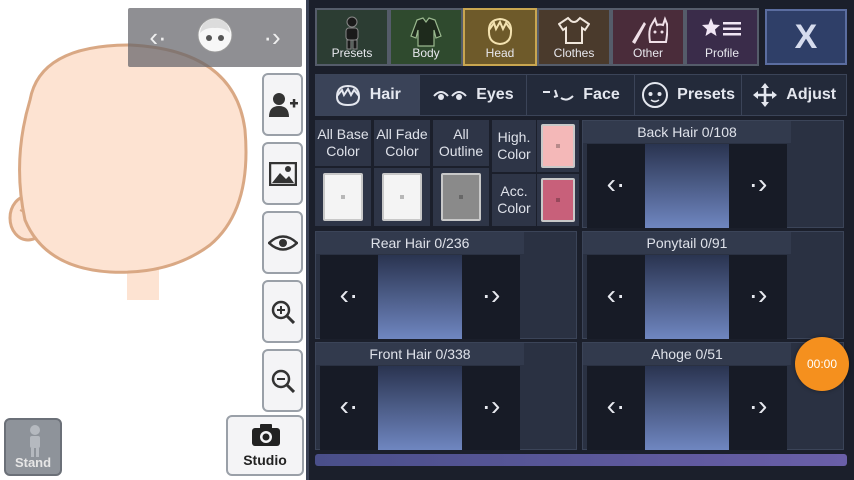 The height and width of the screenshot is (480, 854). Describe the element at coordinates (158, 37) in the screenshot. I see `previous-character-button: ‹·` at that location.